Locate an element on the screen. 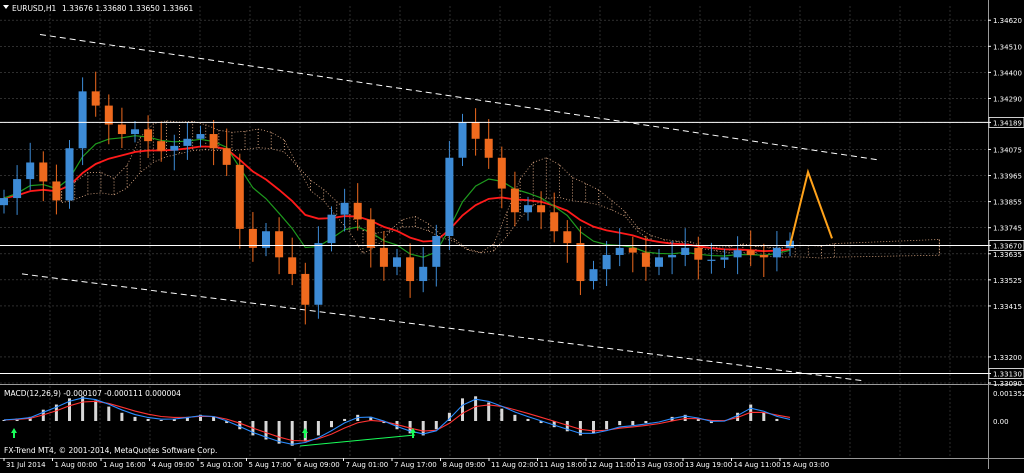  time-tick-label: 15 Aug 03:00 is located at coordinates (805, 465).